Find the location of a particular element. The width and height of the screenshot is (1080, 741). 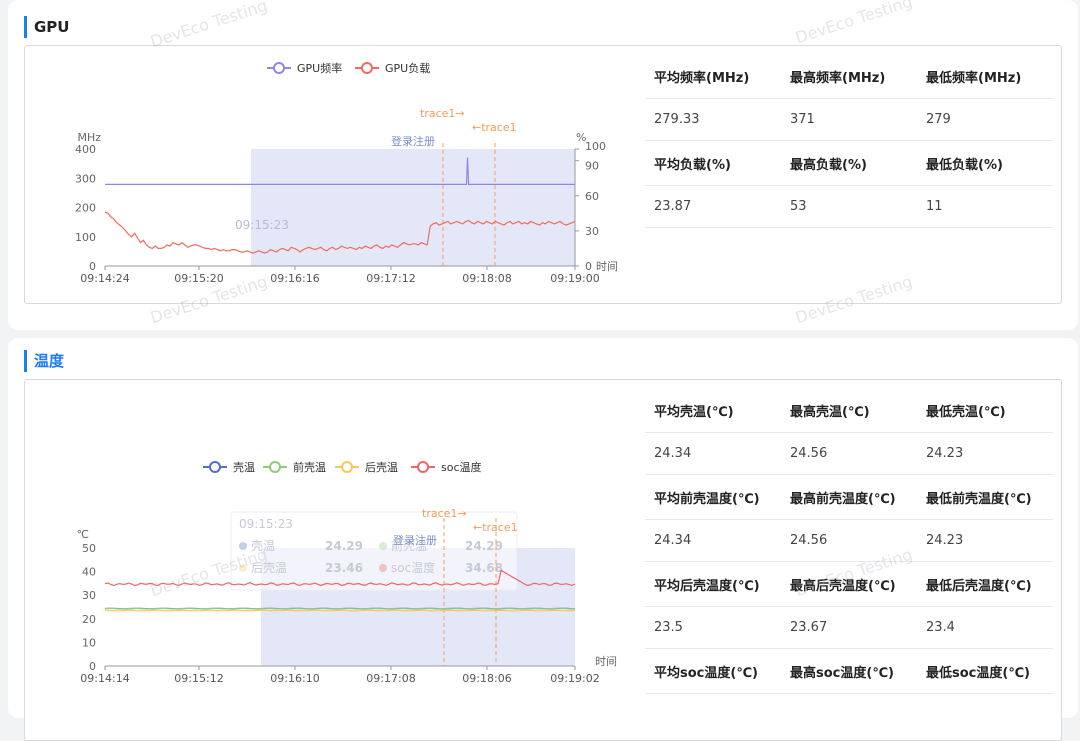

temperature-section-title: 温度 is located at coordinates (44, 361).